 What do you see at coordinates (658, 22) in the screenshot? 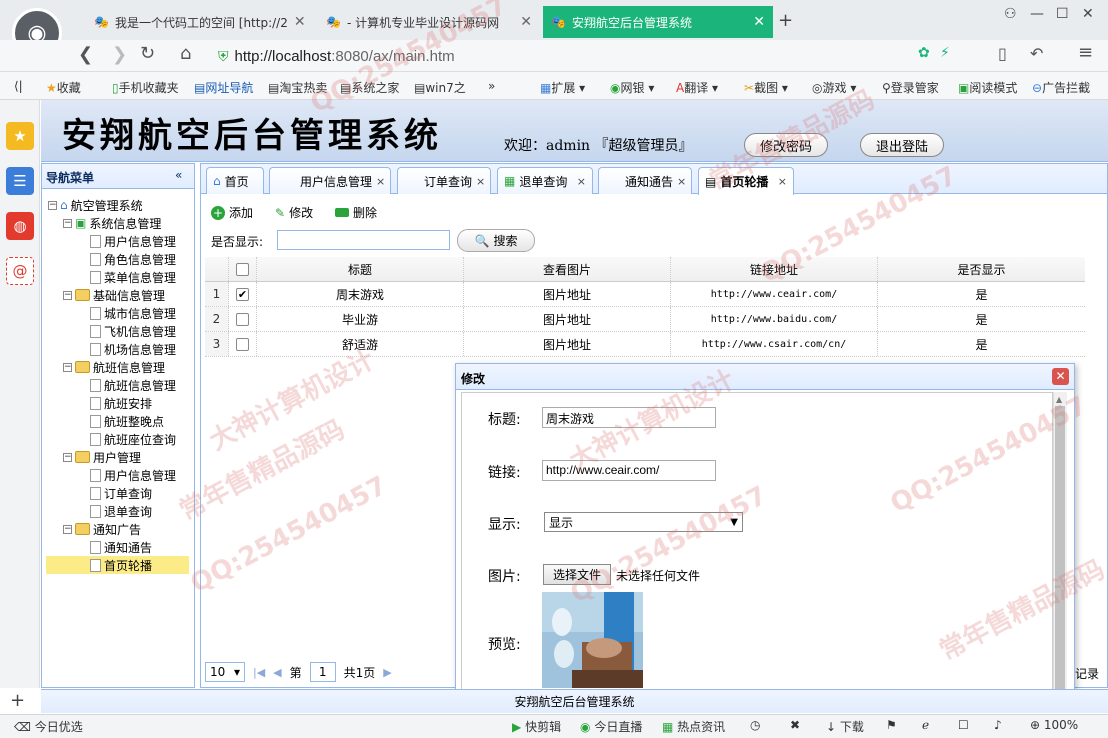
I see `browser-tab-3-active: 🎭 安翔航空后台管理系统 ✕` at bounding box center [658, 22].